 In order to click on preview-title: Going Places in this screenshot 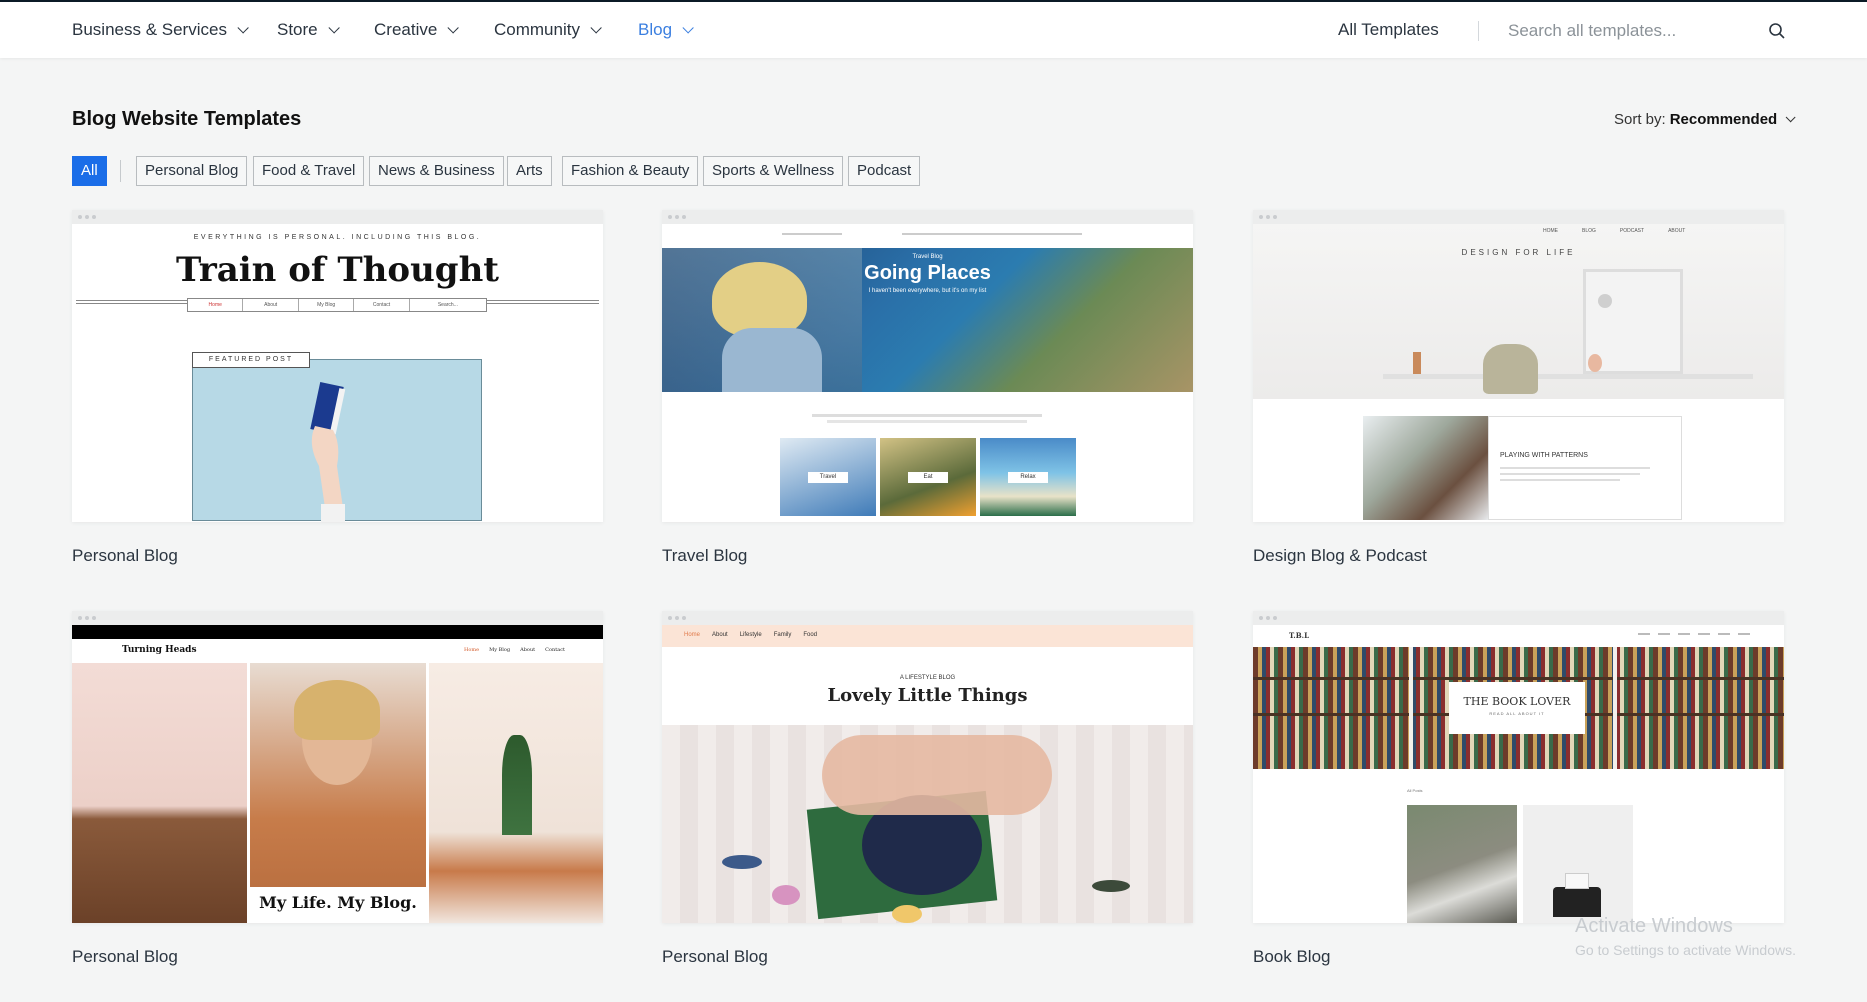, I will do `click(927, 273)`.